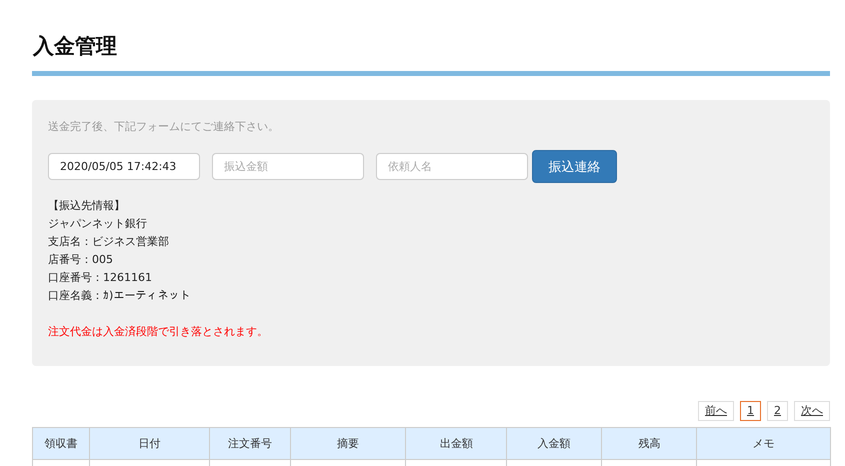 Image resolution: width=845 pixels, height=466 pixels. What do you see at coordinates (574, 166) in the screenshot?
I see `submit-button: 振込連絡` at bounding box center [574, 166].